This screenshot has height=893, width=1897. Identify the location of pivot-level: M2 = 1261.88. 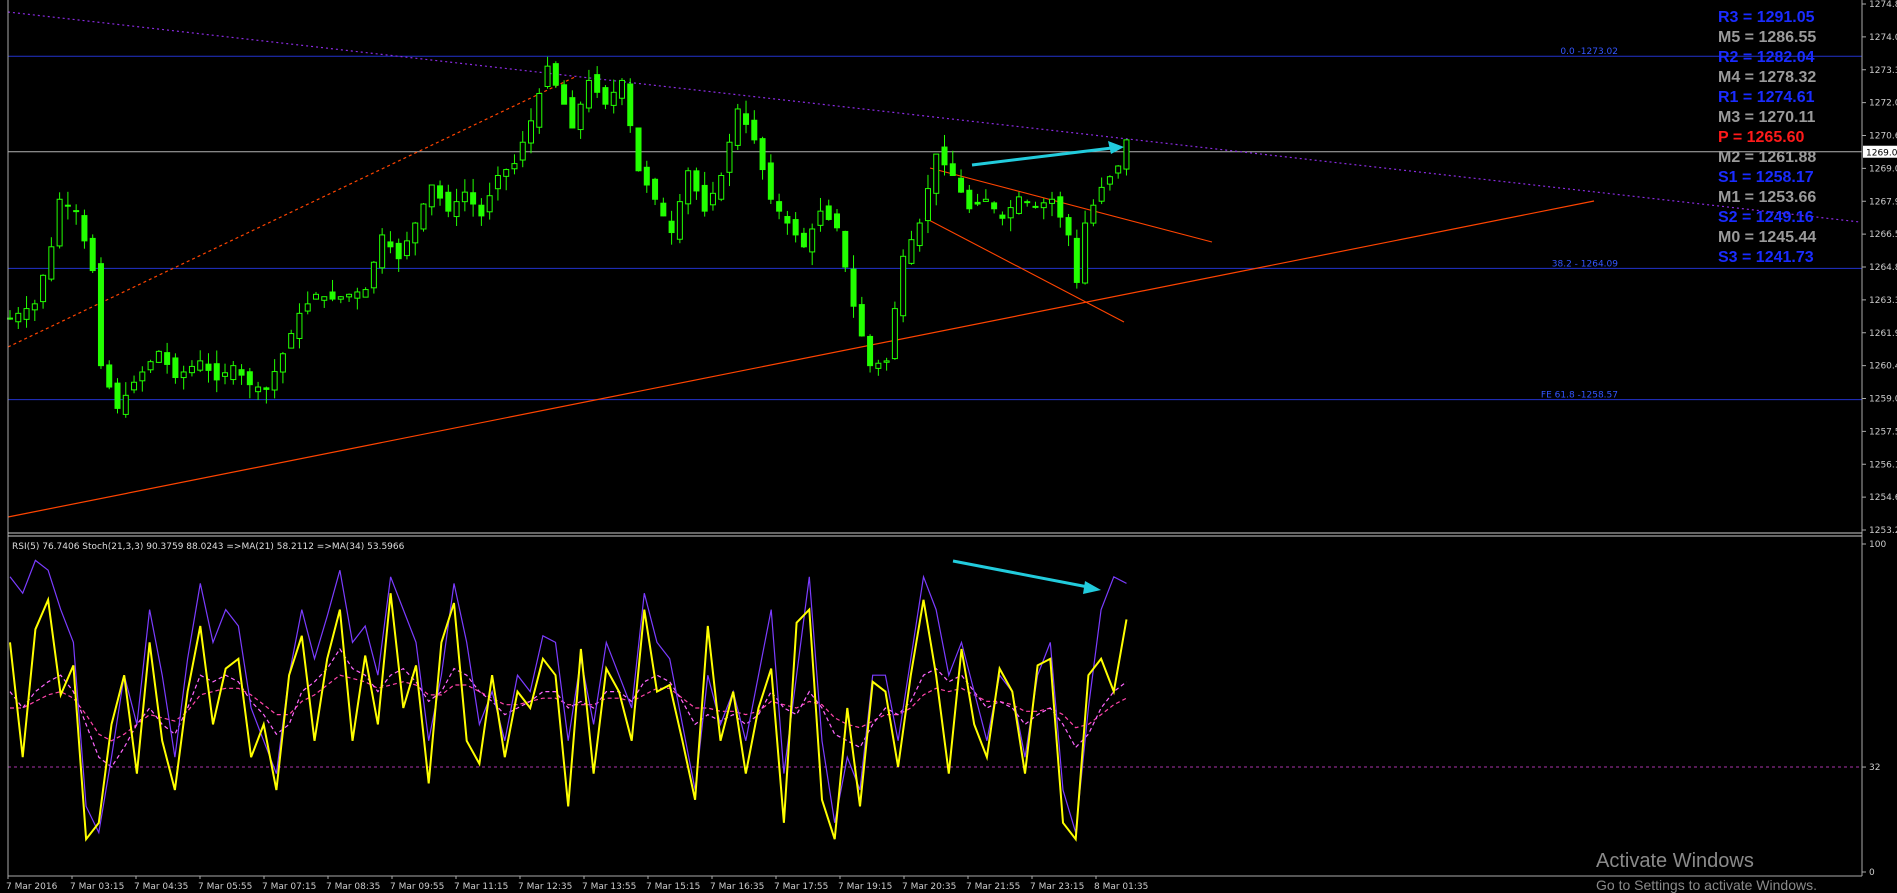
(1767, 157).